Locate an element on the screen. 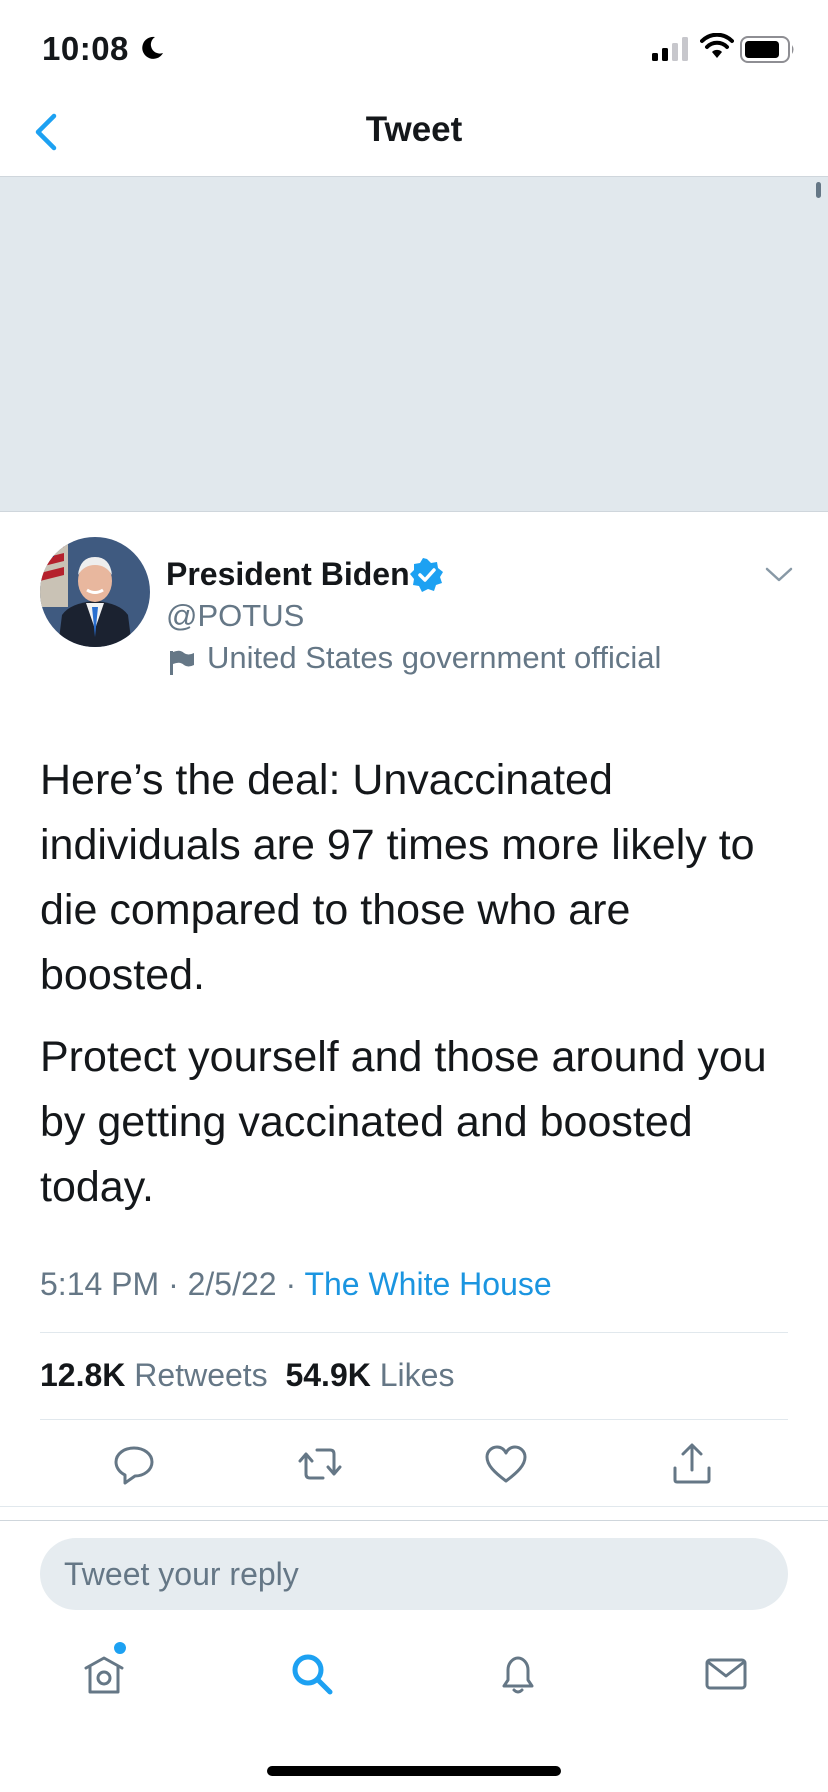 This screenshot has height=1792, width=828. avatar-portrait is located at coordinates (95, 592).